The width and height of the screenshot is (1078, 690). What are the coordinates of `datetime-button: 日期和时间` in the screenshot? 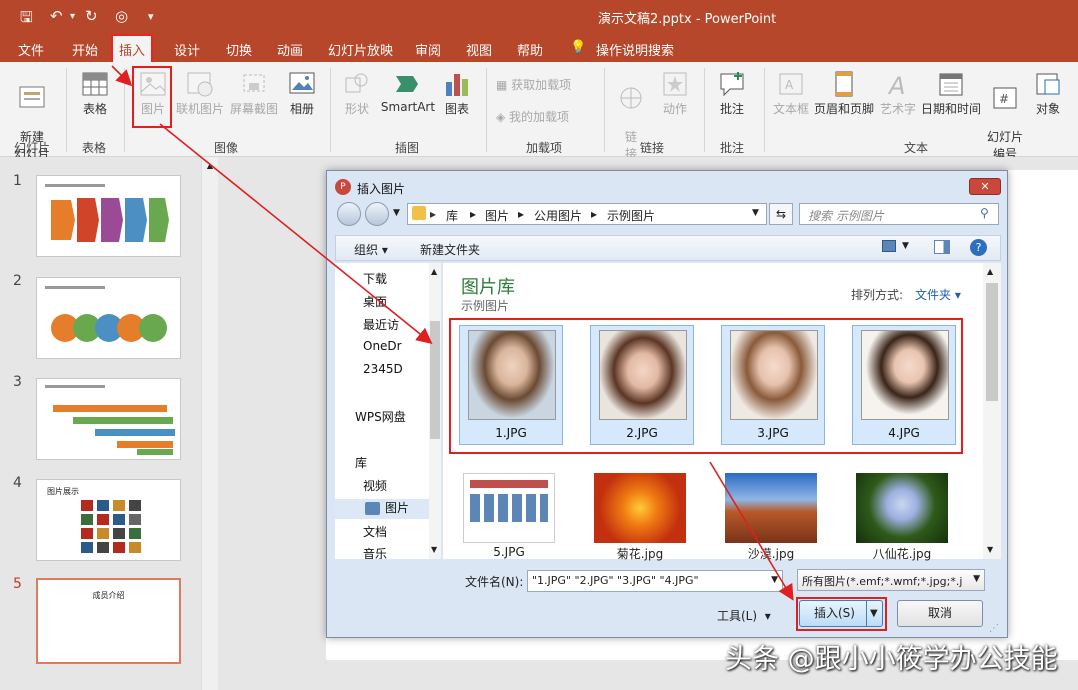 It's located at (951, 93).